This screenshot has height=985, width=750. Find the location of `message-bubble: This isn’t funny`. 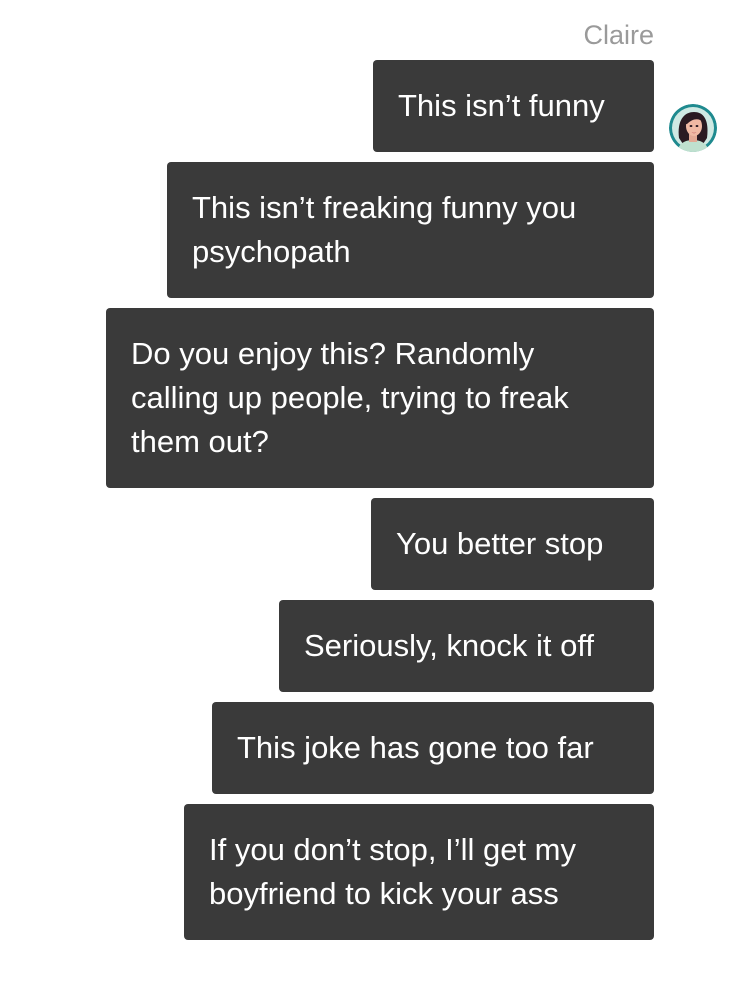

message-bubble: This isn’t funny is located at coordinates (513, 106).